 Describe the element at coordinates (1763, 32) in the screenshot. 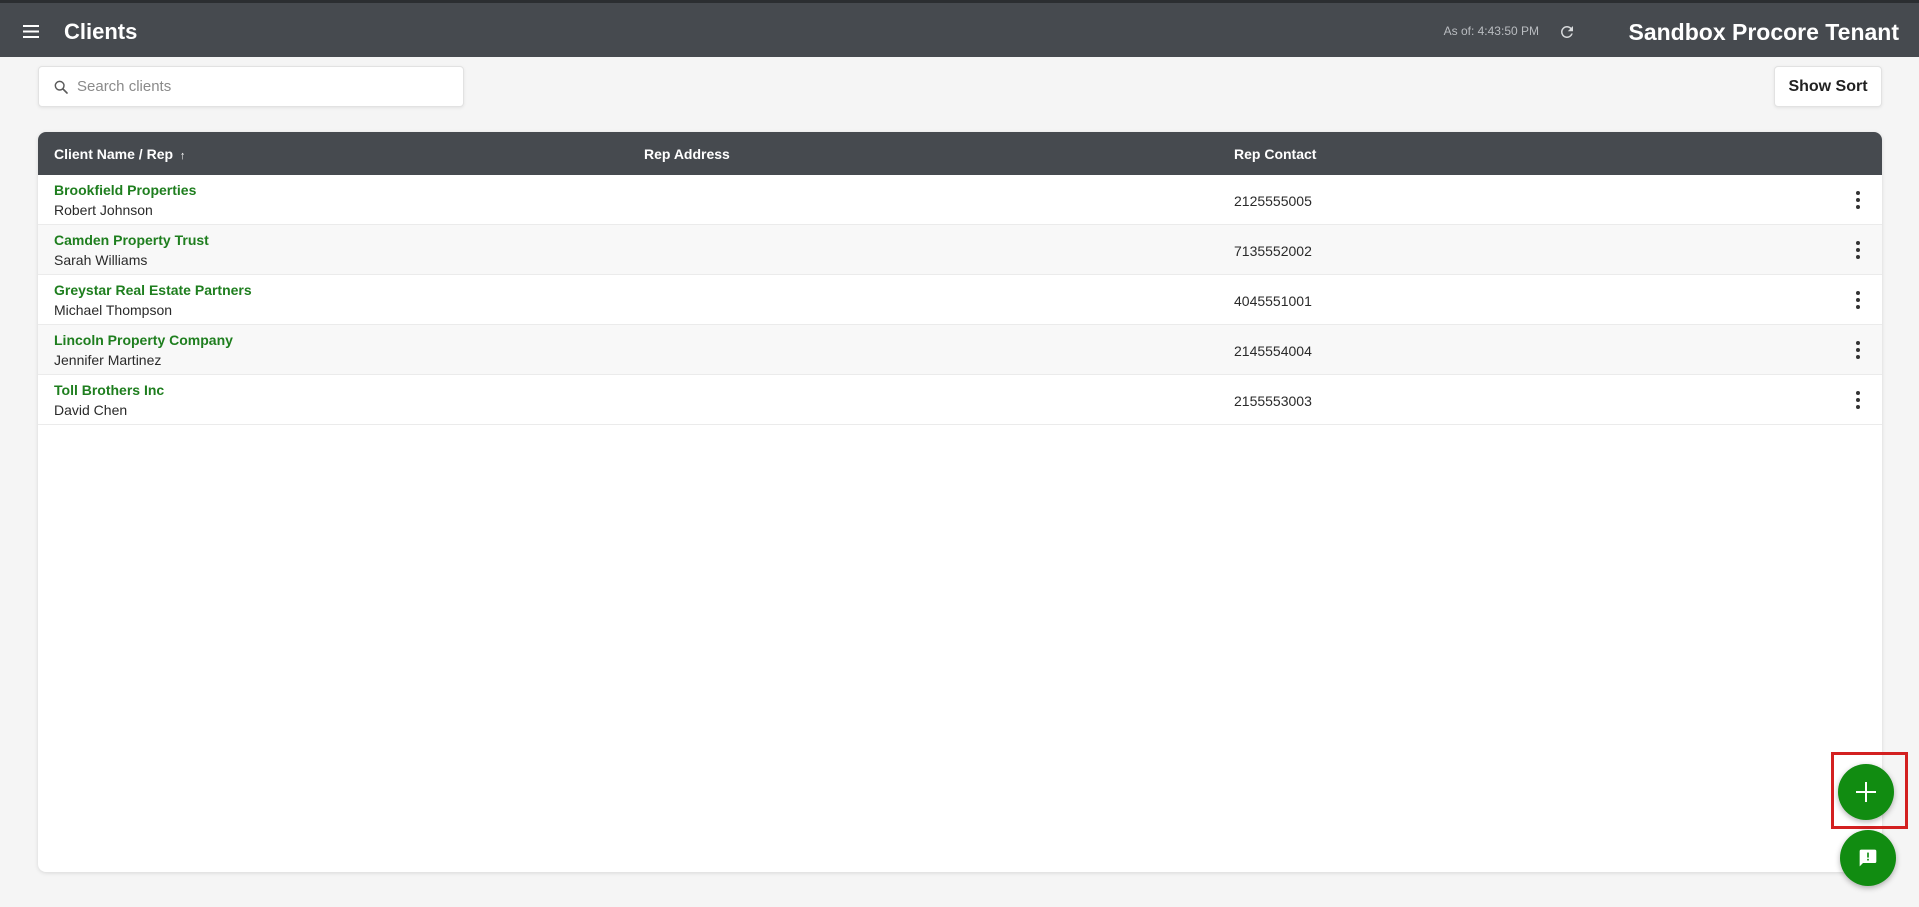

I see `tenant-name: Sandbox Procore Tenant` at that location.